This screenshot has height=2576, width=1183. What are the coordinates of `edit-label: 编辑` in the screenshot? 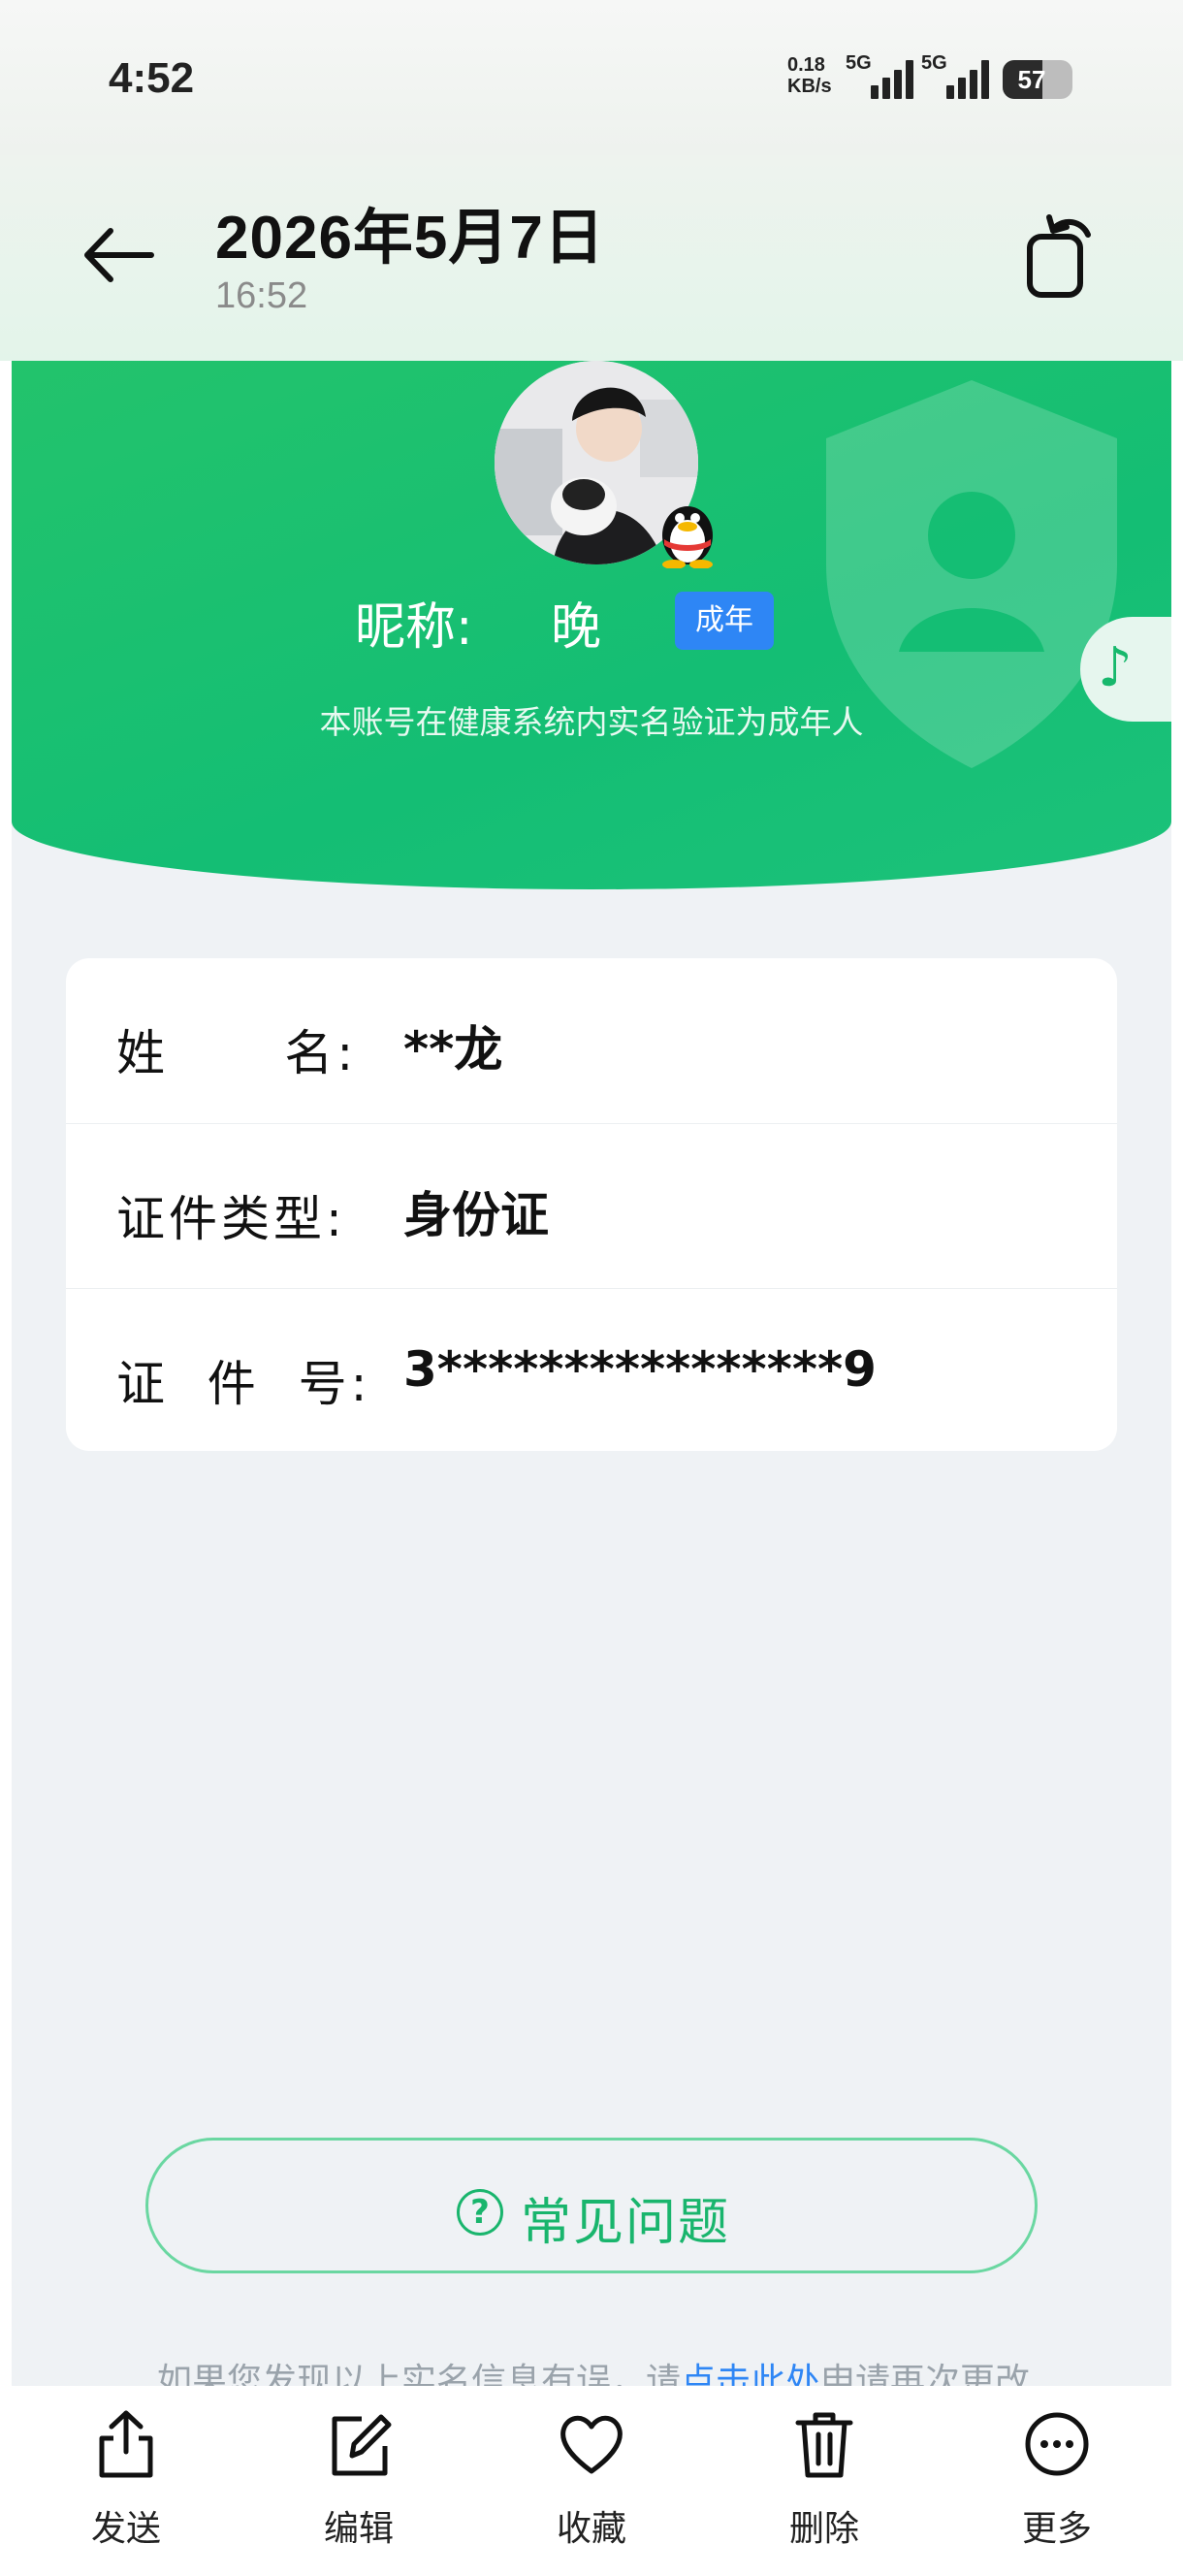 It's located at (358, 2529).